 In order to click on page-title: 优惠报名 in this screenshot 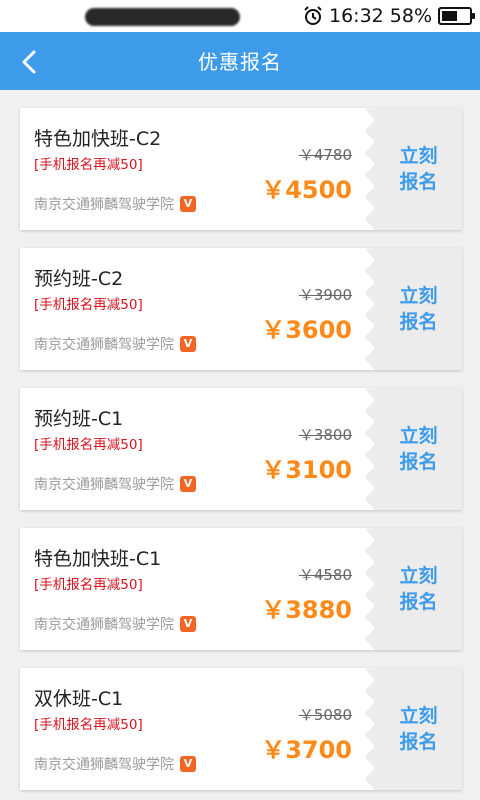, I will do `click(240, 62)`.